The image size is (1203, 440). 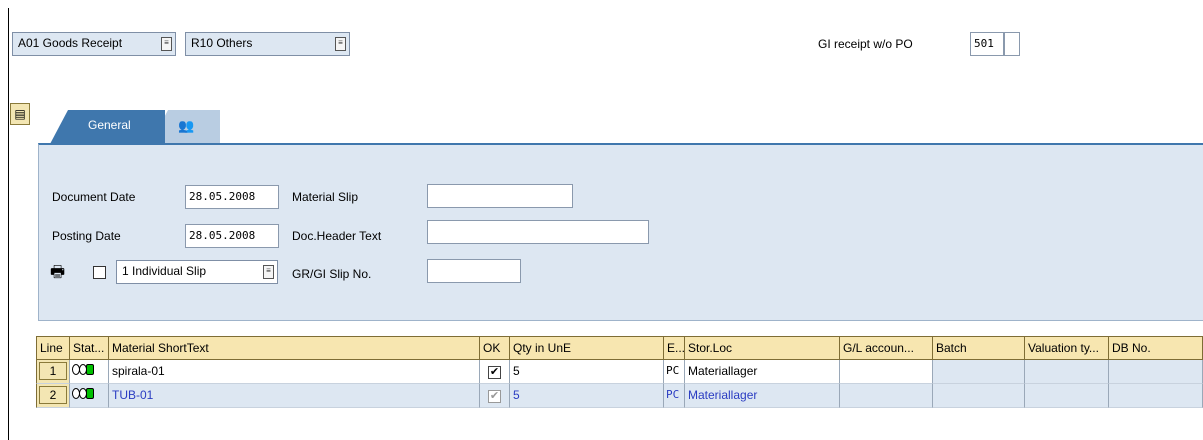 I want to click on tab-general: General, so click(x=107, y=127).